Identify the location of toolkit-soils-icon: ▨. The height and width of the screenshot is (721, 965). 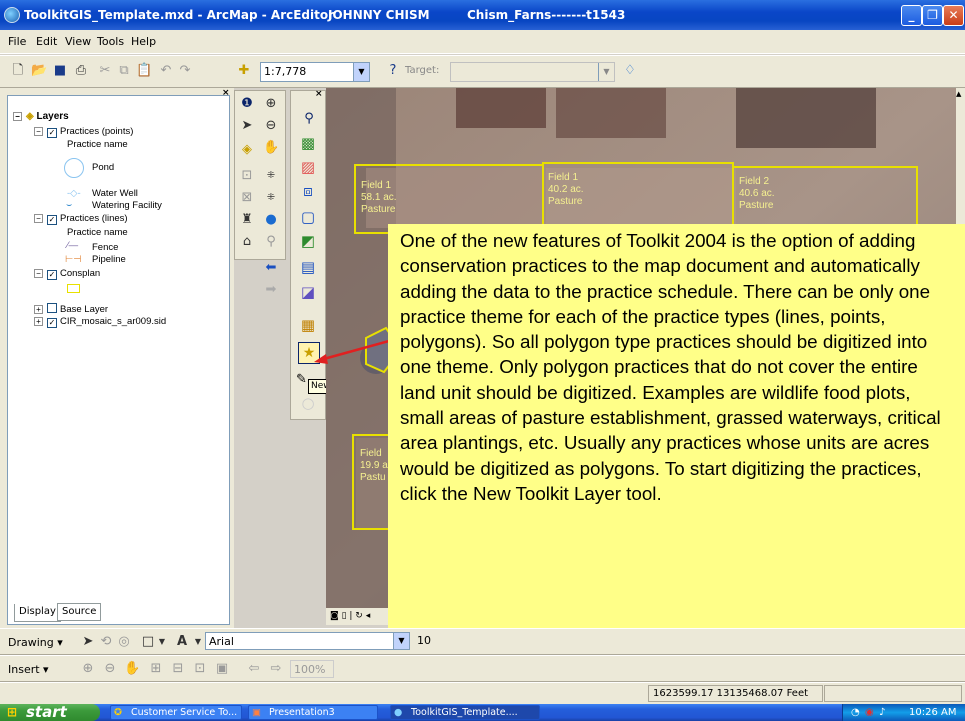
(308, 167).